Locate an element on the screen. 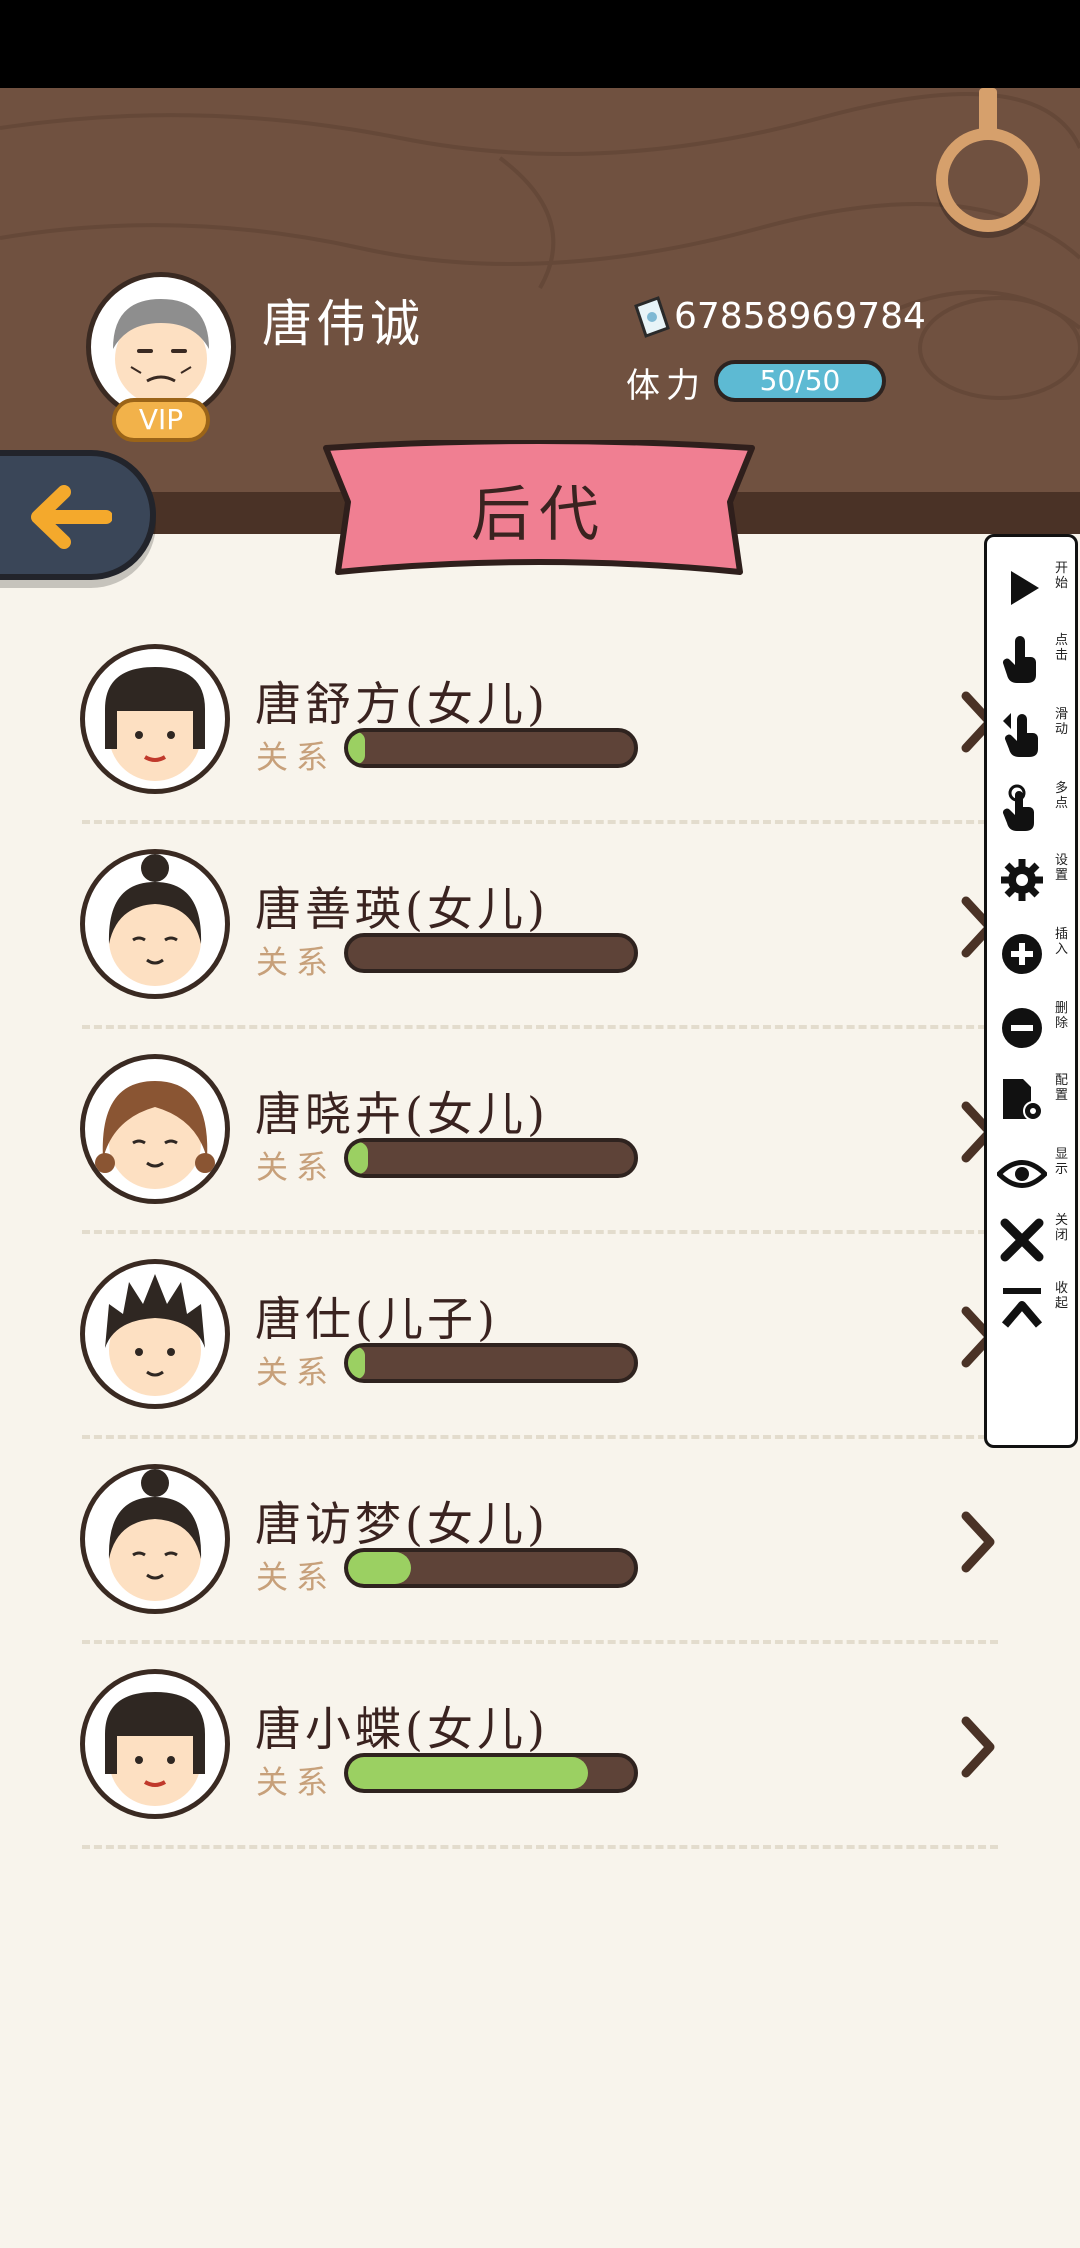 Image resolution: width=1080 pixels, height=2248 pixels. descendant-row: 唐晓卉(女儿) 关系 is located at coordinates (500, 1131).